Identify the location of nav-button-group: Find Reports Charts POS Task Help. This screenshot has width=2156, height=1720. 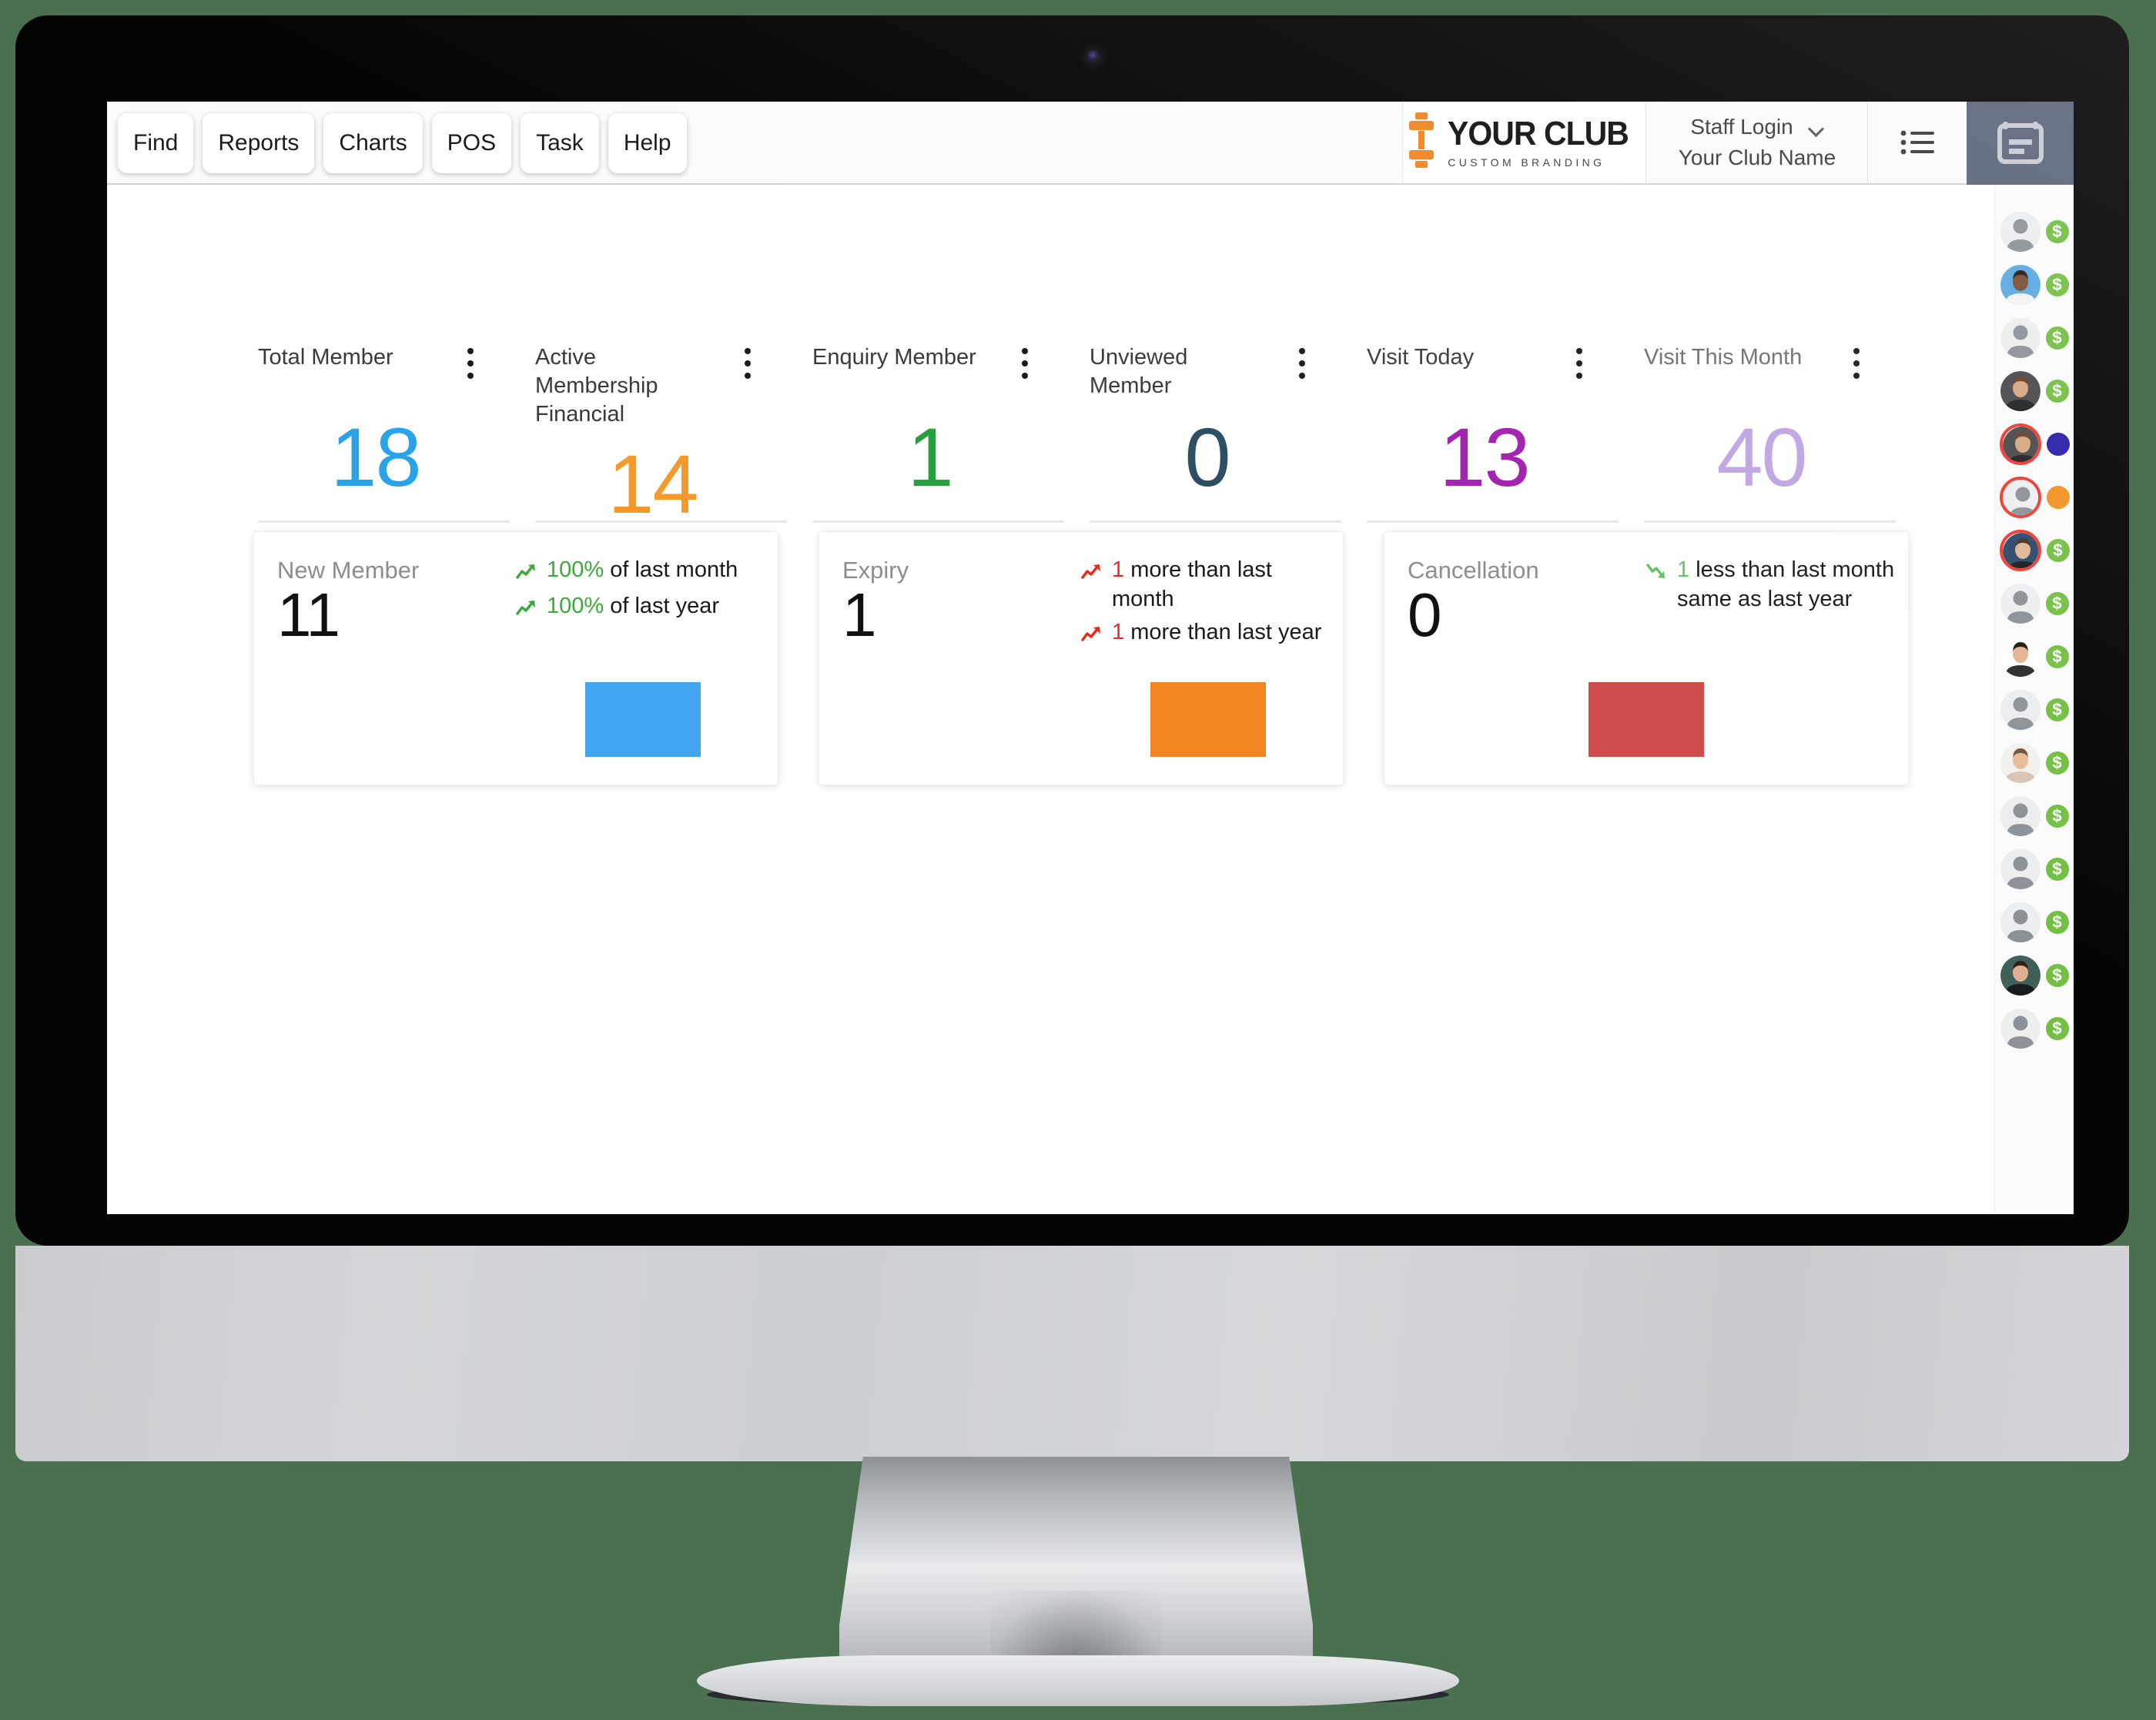
(402, 143).